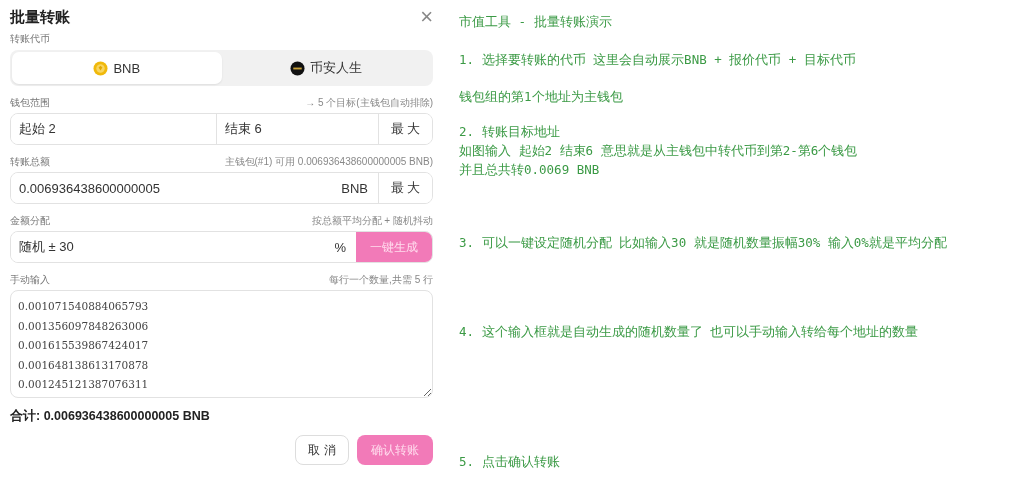  Describe the element at coordinates (298, 68) in the screenshot. I see `token-logo-icon` at that location.